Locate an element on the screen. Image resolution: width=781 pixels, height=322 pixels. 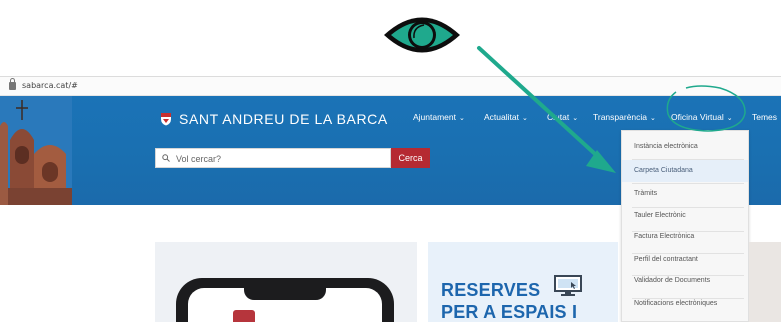
lock-icon is located at coordinates (12, 84).